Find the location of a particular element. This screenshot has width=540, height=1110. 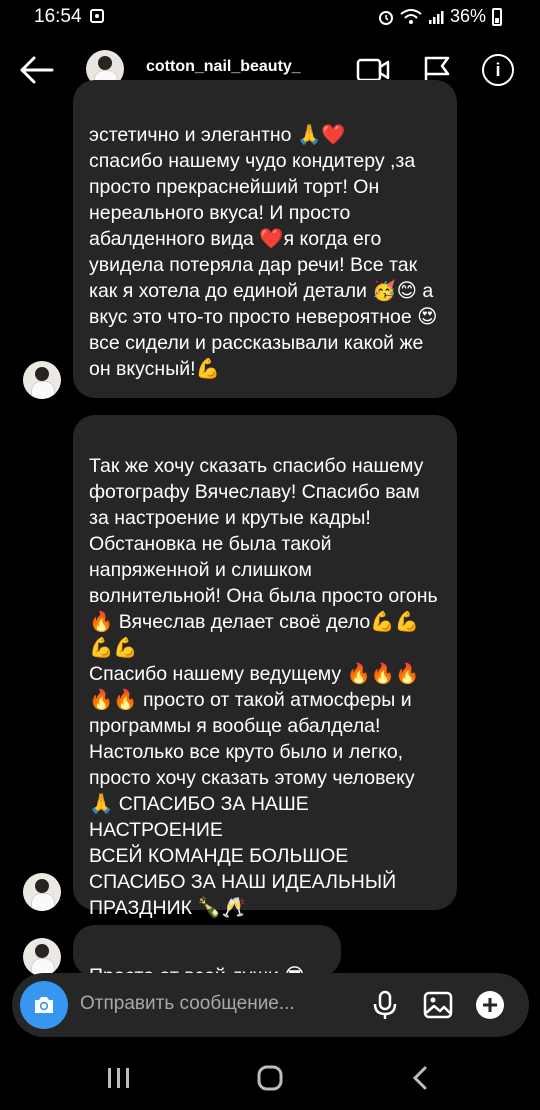

camera-button is located at coordinates (44, 1005).